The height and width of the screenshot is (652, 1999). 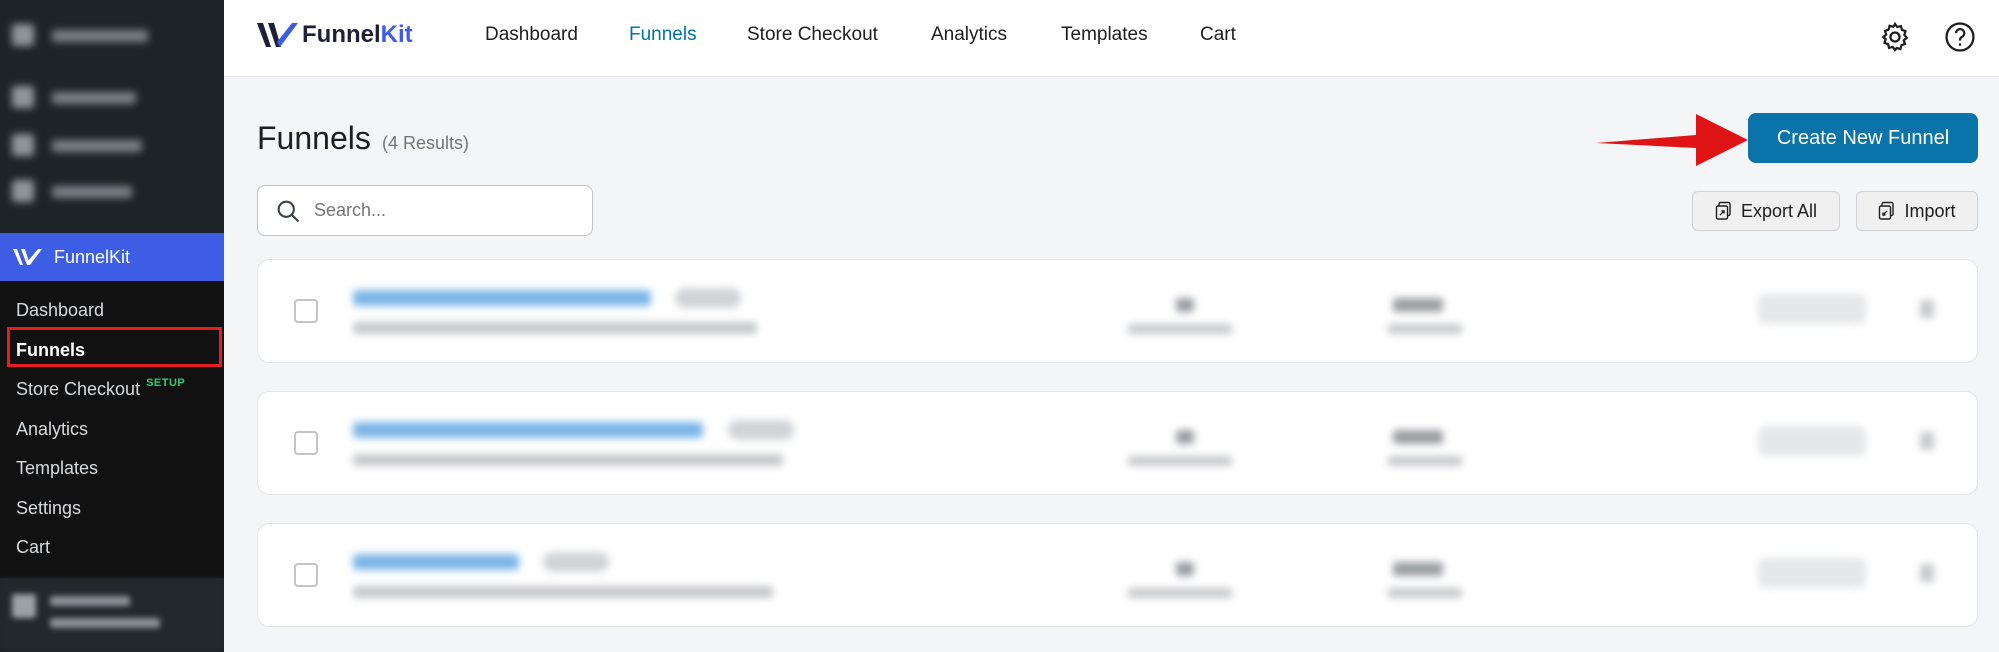 What do you see at coordinates (812, 35) in the screenshot?
I see `nav-store-checkout: Store Checkout` at bounding box center [812, 35].